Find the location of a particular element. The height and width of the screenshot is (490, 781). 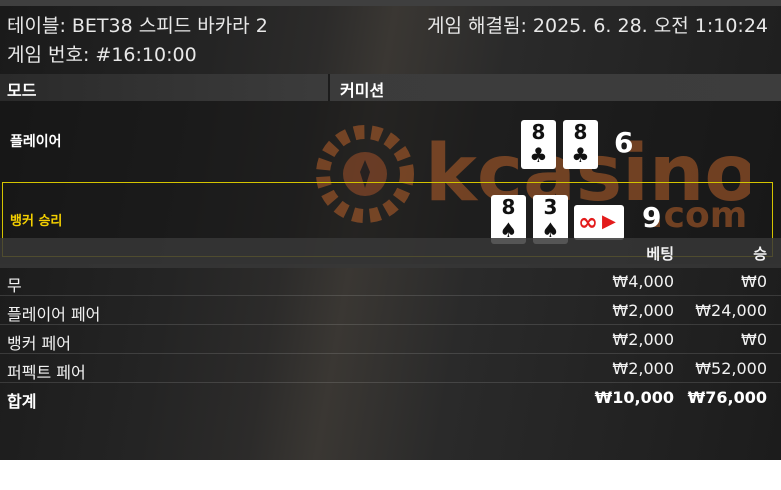

bet-name: 퍼펙트 페어 is located at coordinates (46, 372).